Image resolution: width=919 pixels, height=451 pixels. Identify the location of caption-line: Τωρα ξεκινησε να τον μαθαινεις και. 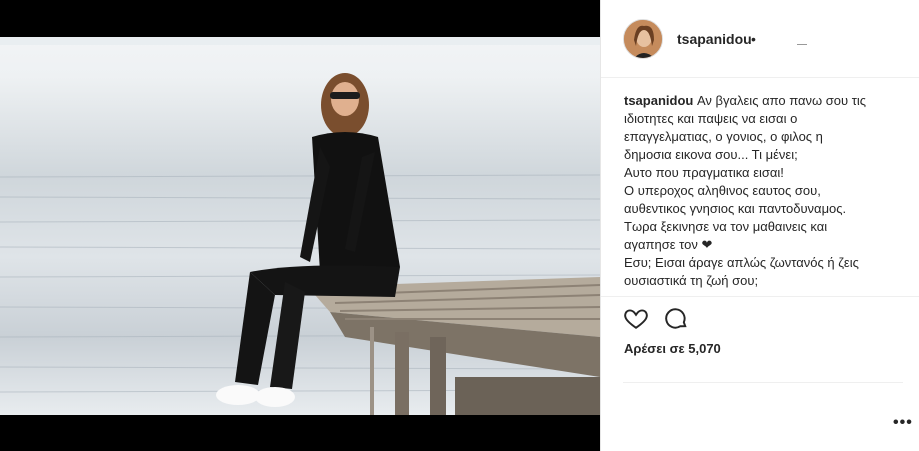
(726, 226).